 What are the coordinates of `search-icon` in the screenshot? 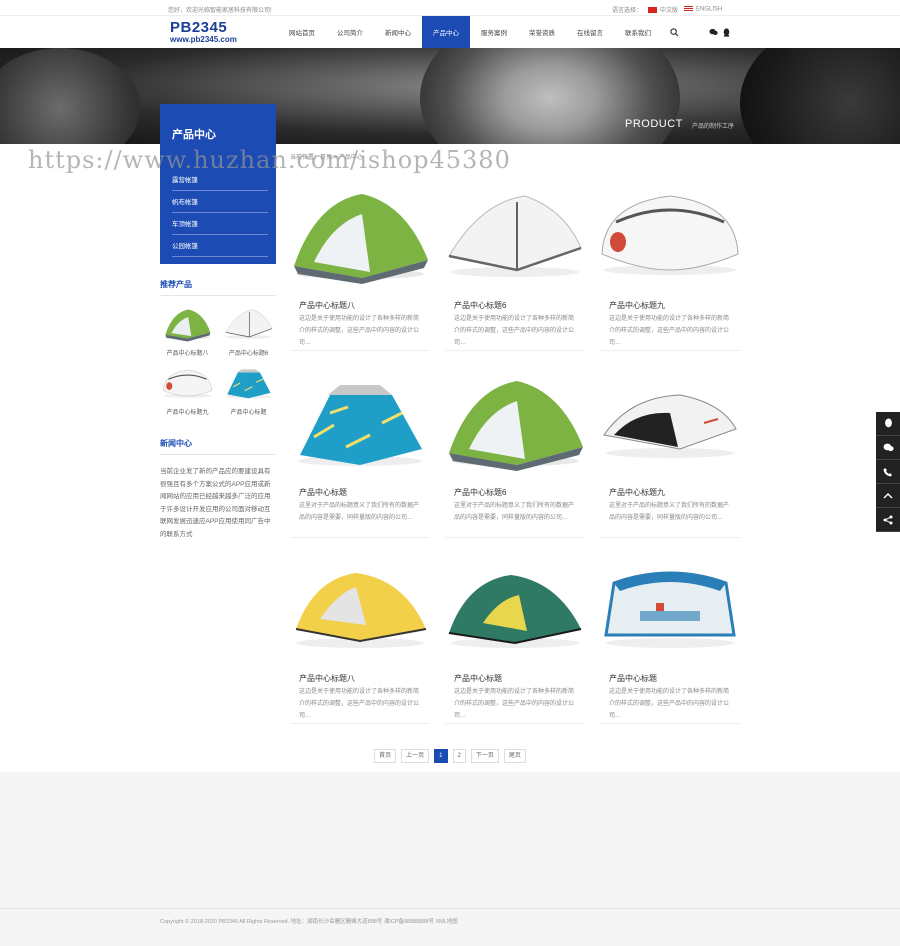 It's located at (674, 33).